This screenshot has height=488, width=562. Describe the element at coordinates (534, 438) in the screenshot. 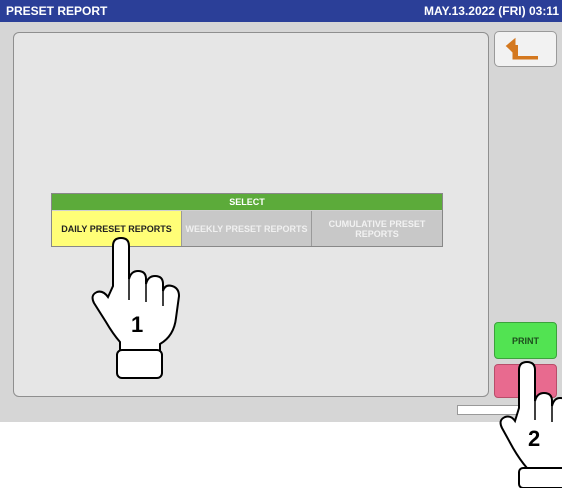

I see `step-2-number: 2` at that location.